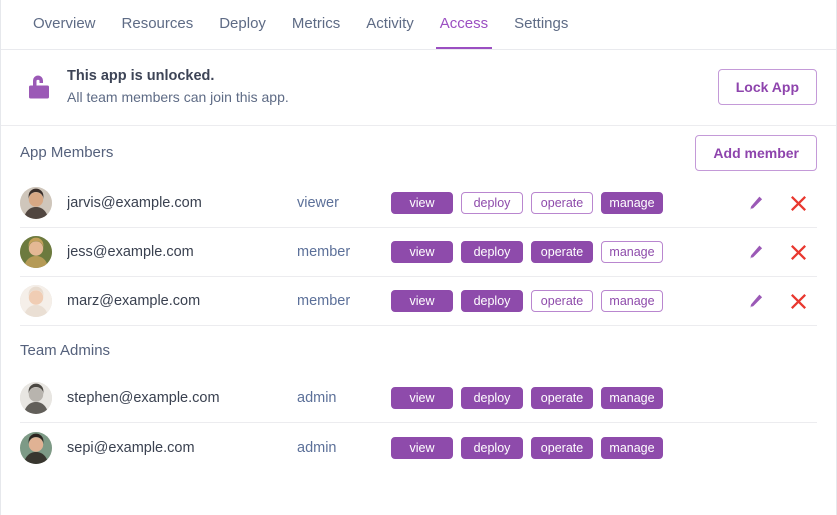  Describe the element at coordinates (39, 87) in the screenshot. I see `unlocked-padlock-icon` at that location.